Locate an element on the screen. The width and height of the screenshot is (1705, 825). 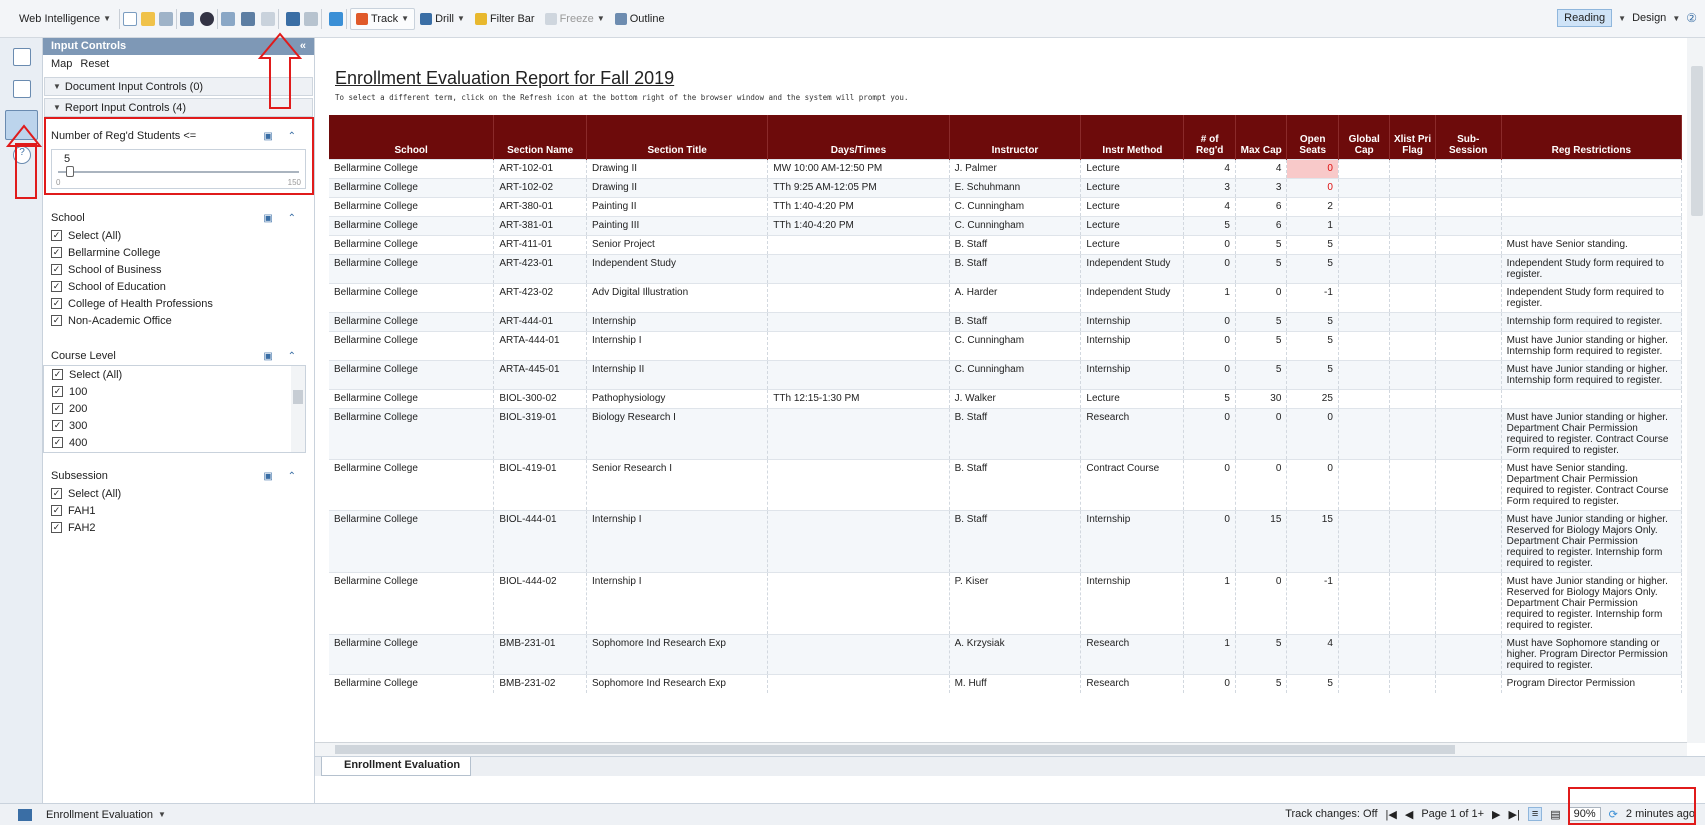
export-icon is located at coordinates (248, 18).